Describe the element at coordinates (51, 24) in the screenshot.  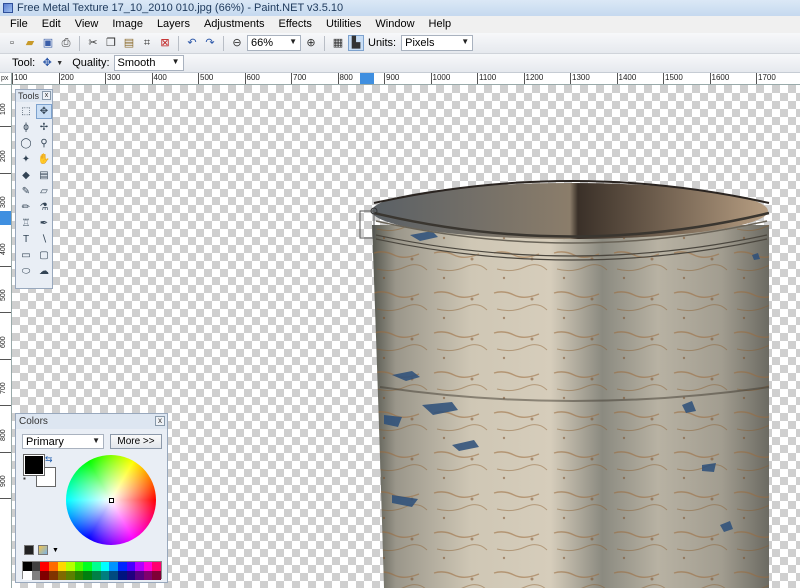
I see `menu-edit: Edit` at that location.